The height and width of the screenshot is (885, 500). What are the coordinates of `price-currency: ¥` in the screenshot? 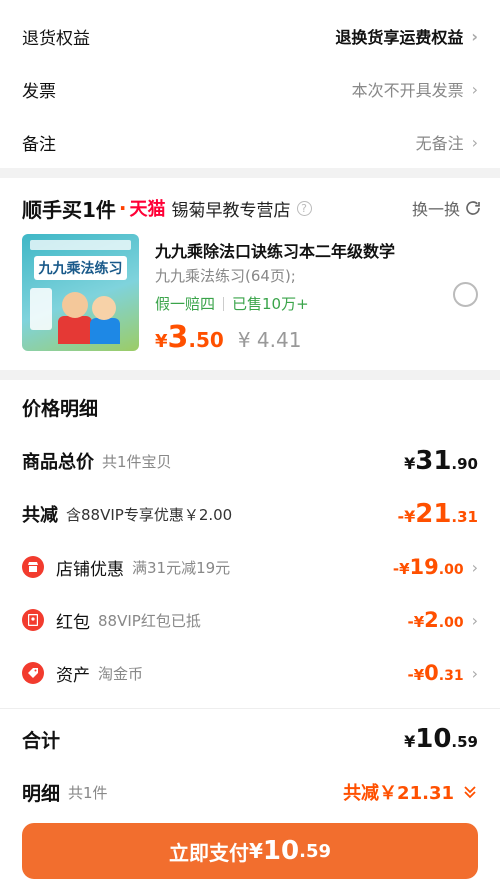 It's located at (161, 341).